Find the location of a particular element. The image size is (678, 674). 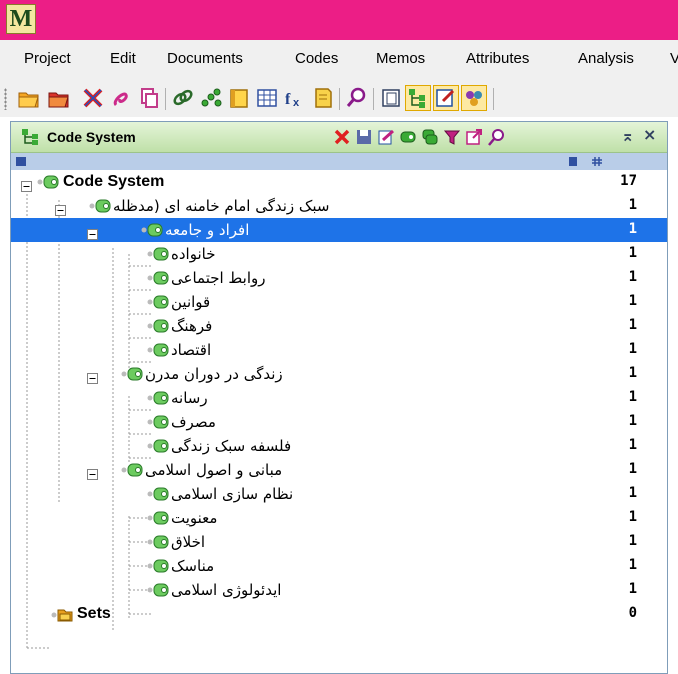

folder-red-icon is located at coordinates (59, 98).